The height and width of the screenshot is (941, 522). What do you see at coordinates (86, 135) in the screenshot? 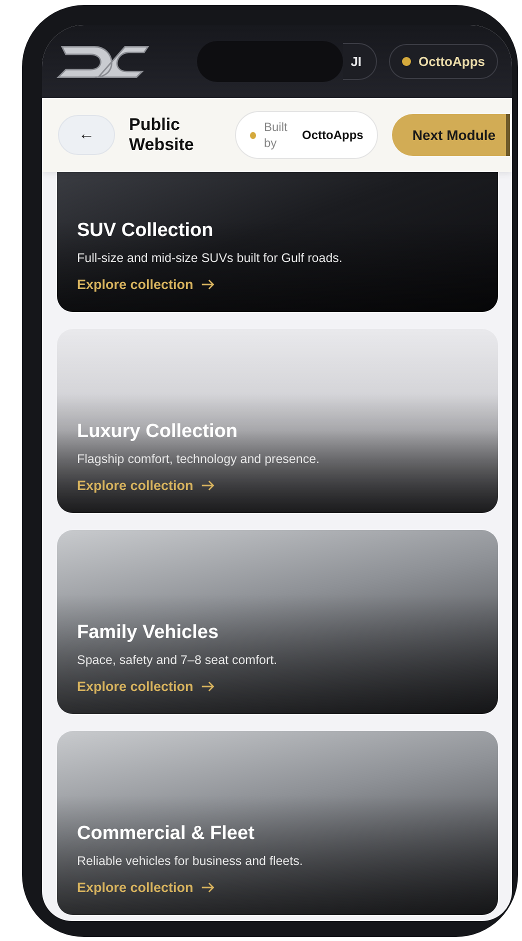
I see `back-button: ←` at bounding box center [86, 135].